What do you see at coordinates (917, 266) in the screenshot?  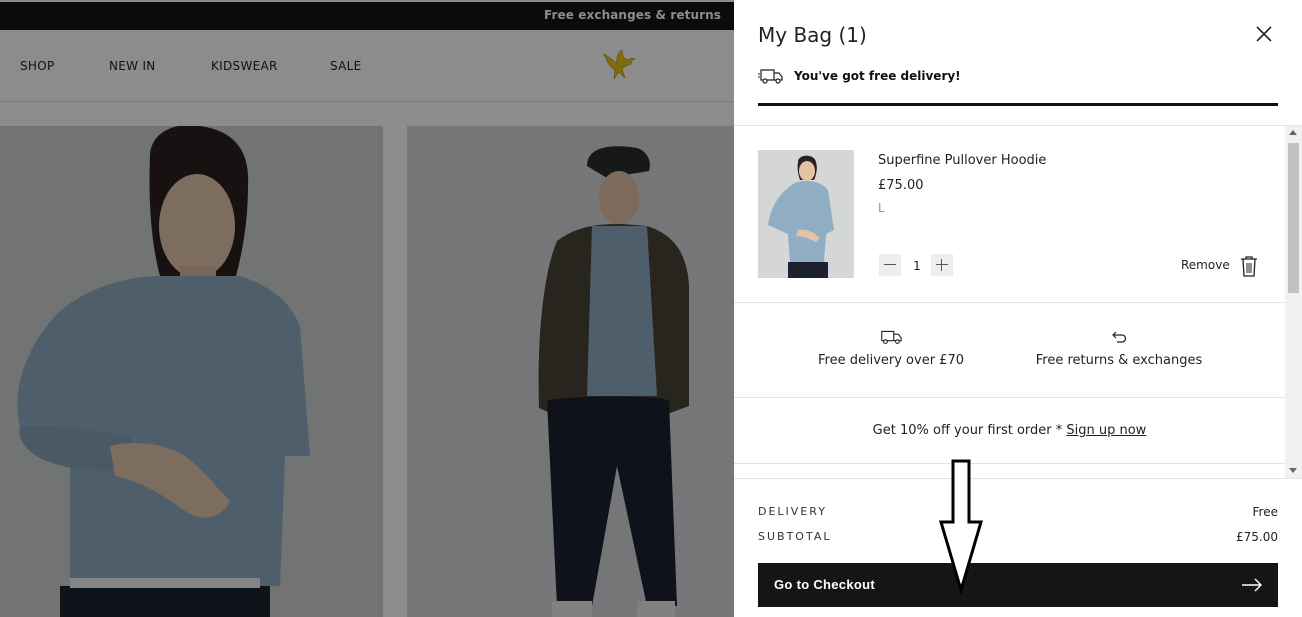 I see `quantity-value: 1` at bounding box center [917, 266].